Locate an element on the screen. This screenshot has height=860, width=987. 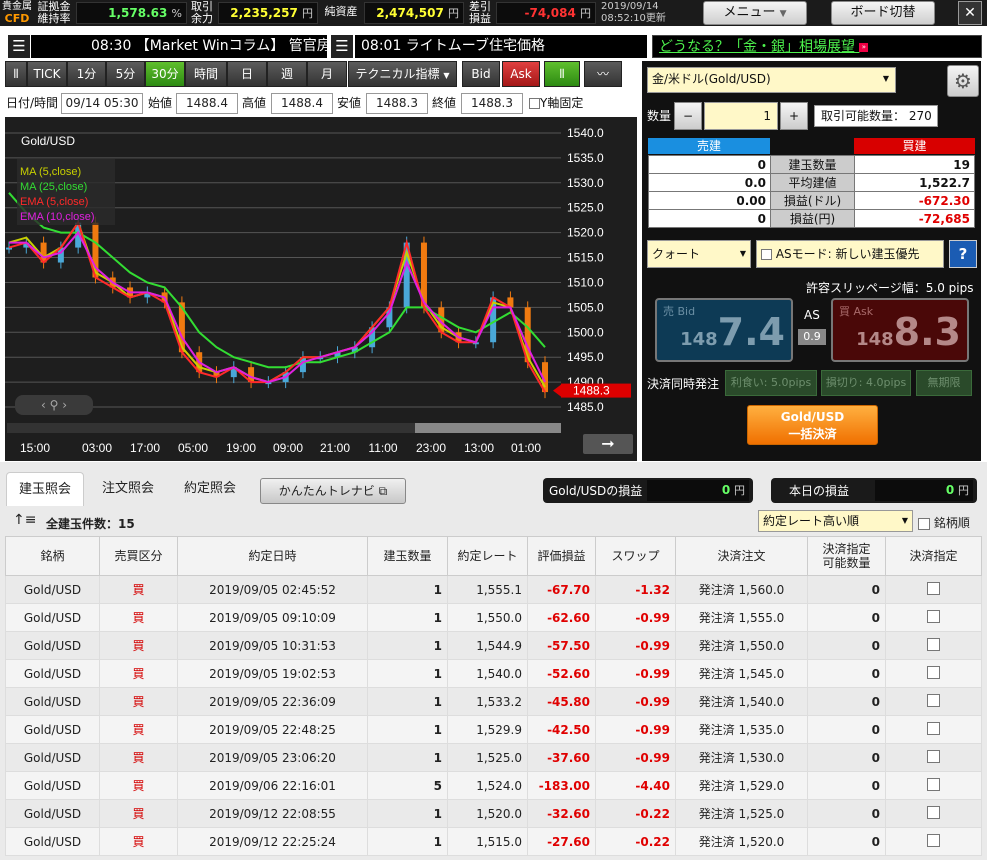
sell-bid-button: 売 Bid 1487.4 is located at coordinates (724, 330).